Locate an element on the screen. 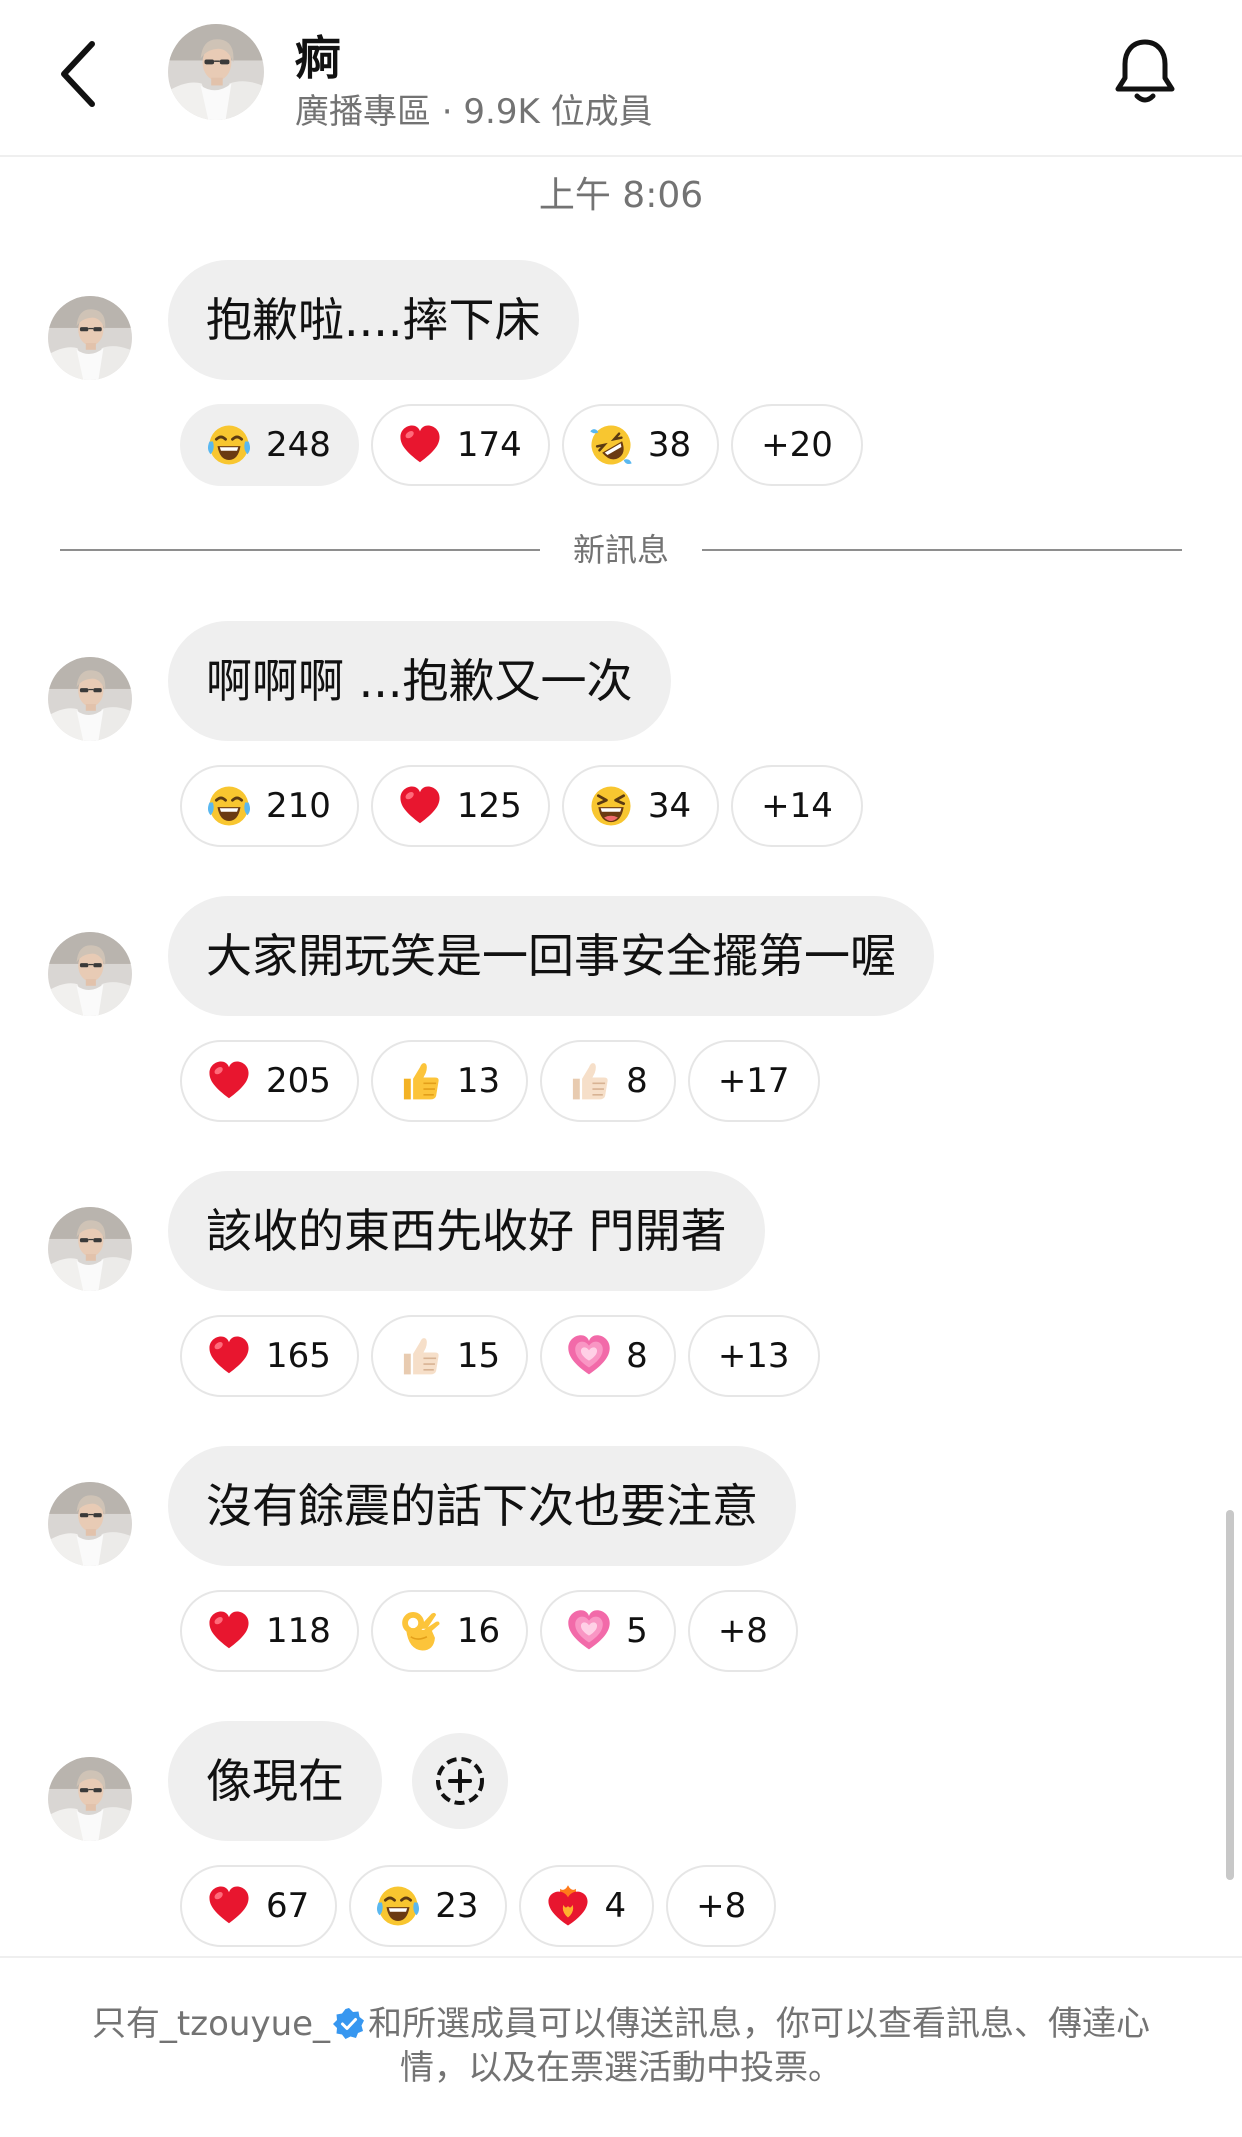 The width and height of the screenshot is (1242, 2137). scrollbar is located at coordinates (1230, 1695).